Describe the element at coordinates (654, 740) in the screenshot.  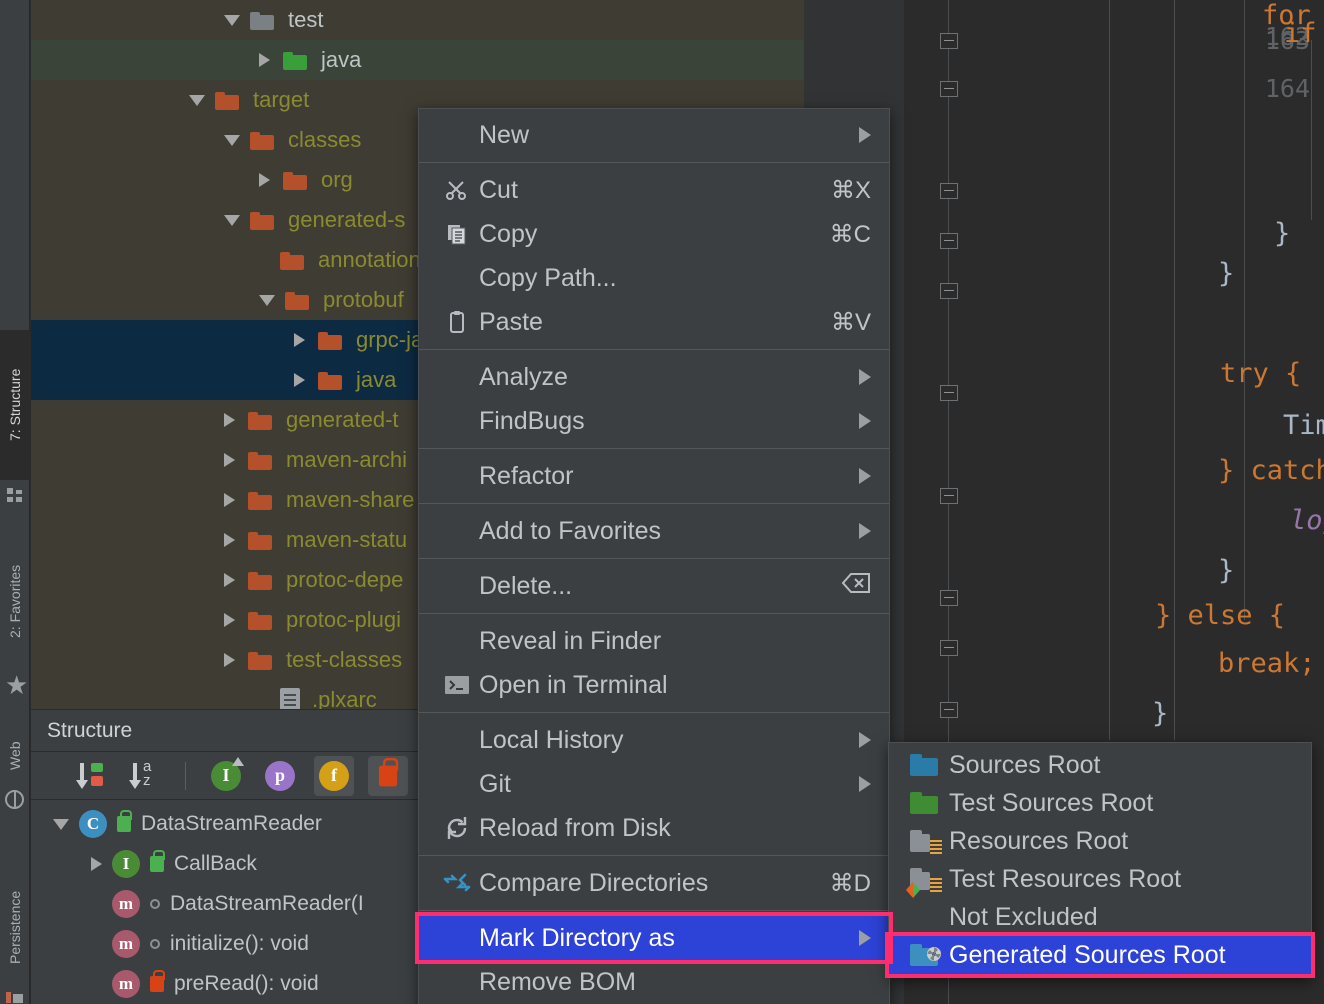
I see `menu-item-local-history: Local History` at that location.